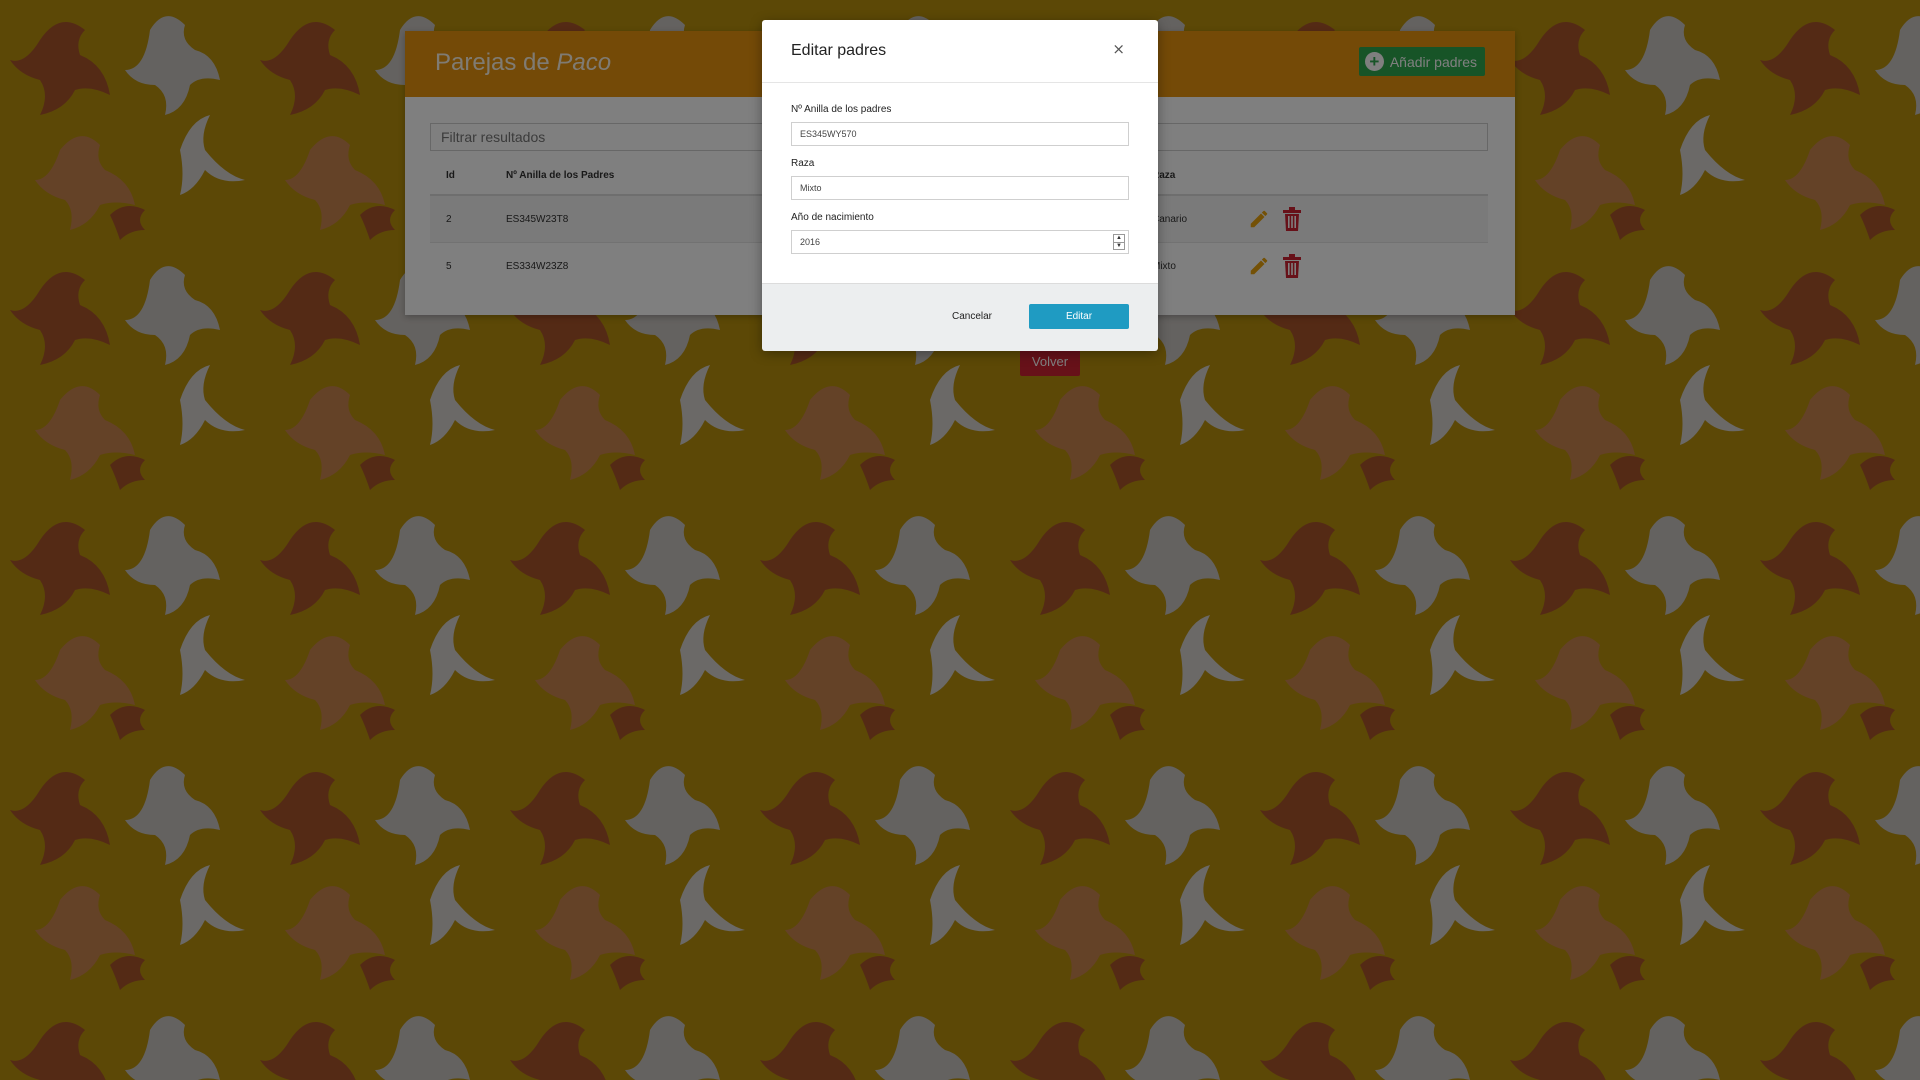  What do you see at coordinates (1119, 238) in the screenshot?
I see `stepper-up-icon: ▲` at bounding box center [1119, 238].